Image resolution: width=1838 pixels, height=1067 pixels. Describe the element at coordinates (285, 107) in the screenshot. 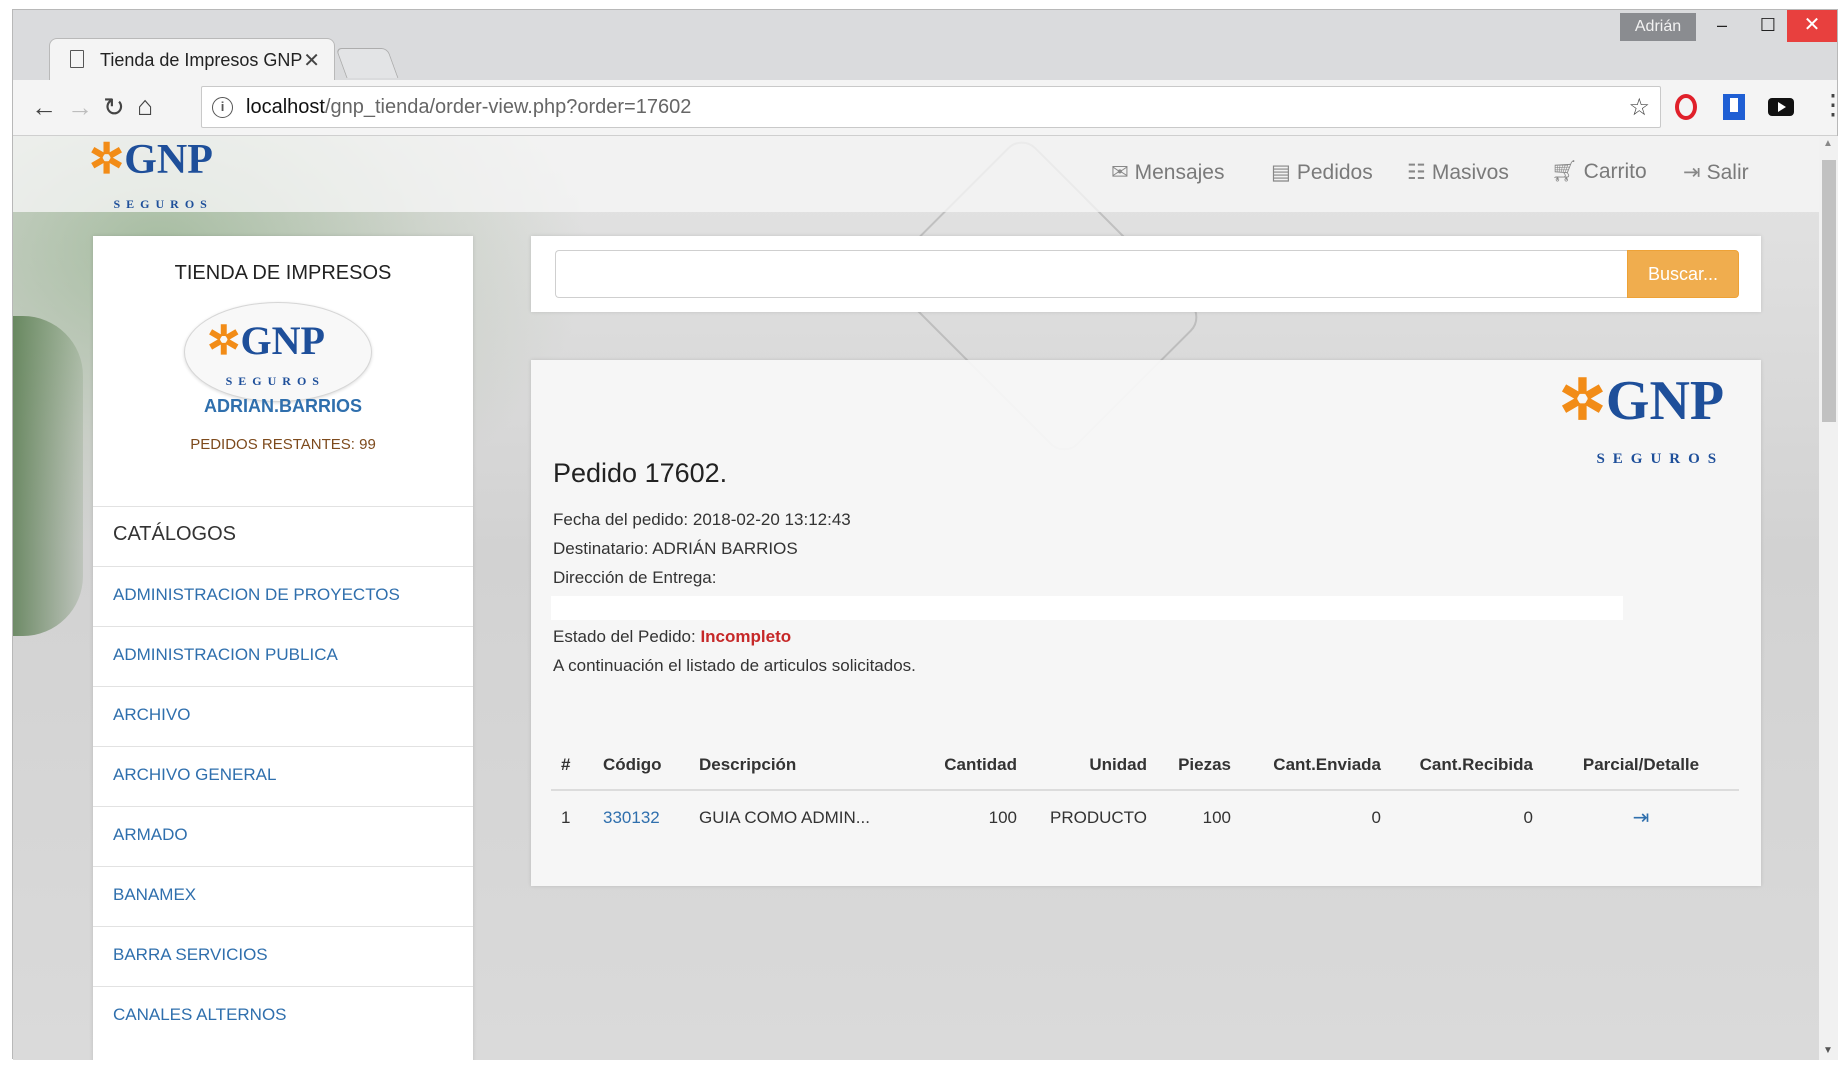

I see `url-host: localhost` at that location.